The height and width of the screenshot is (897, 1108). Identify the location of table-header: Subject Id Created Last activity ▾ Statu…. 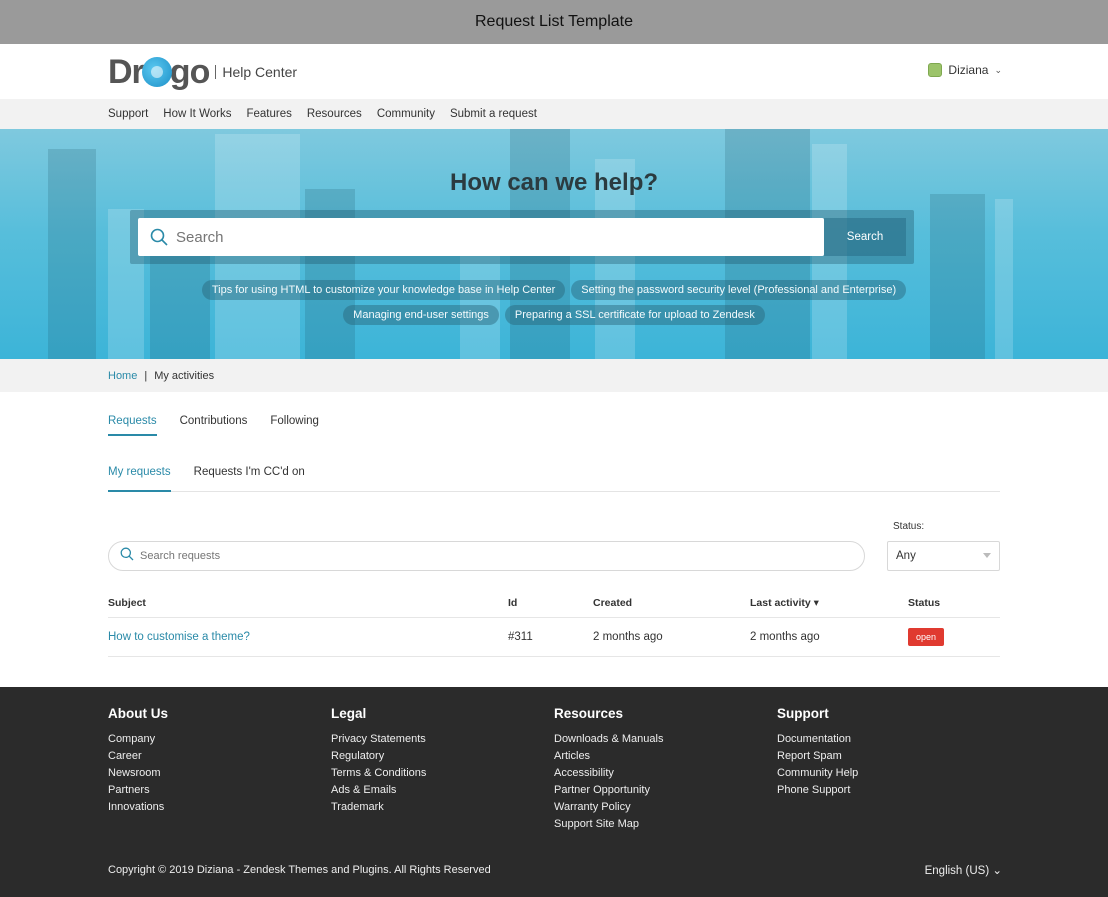
(554, 603).